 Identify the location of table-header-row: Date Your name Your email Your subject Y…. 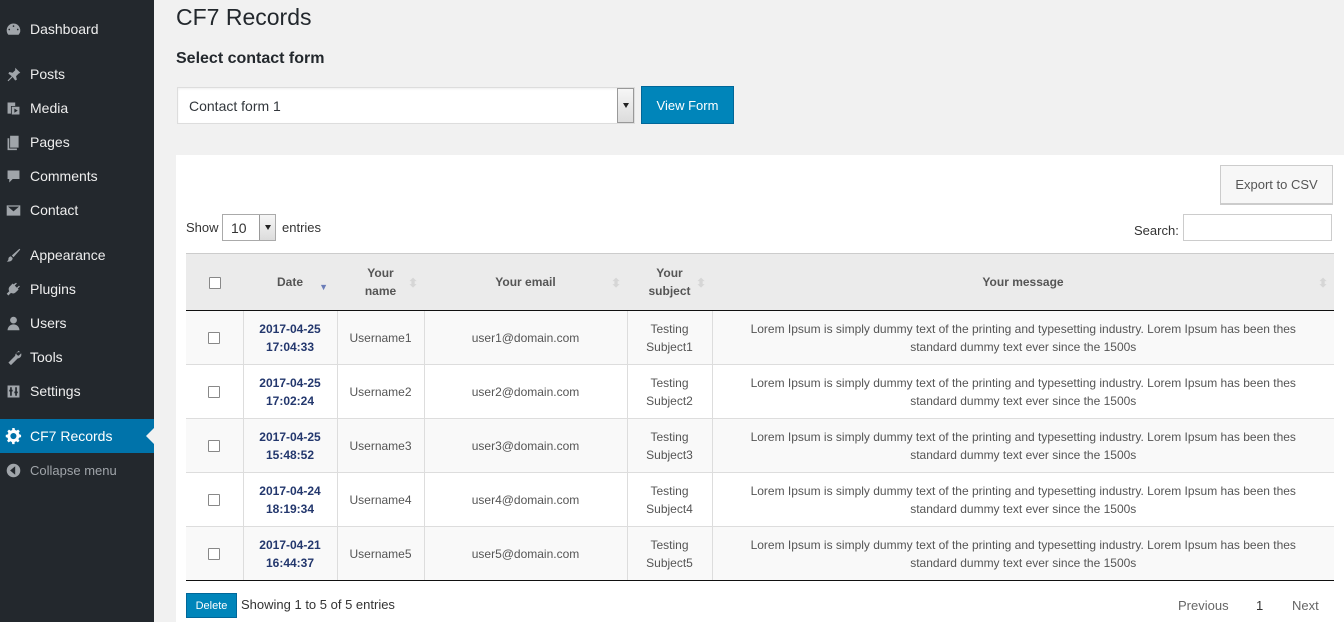
(760, 282).